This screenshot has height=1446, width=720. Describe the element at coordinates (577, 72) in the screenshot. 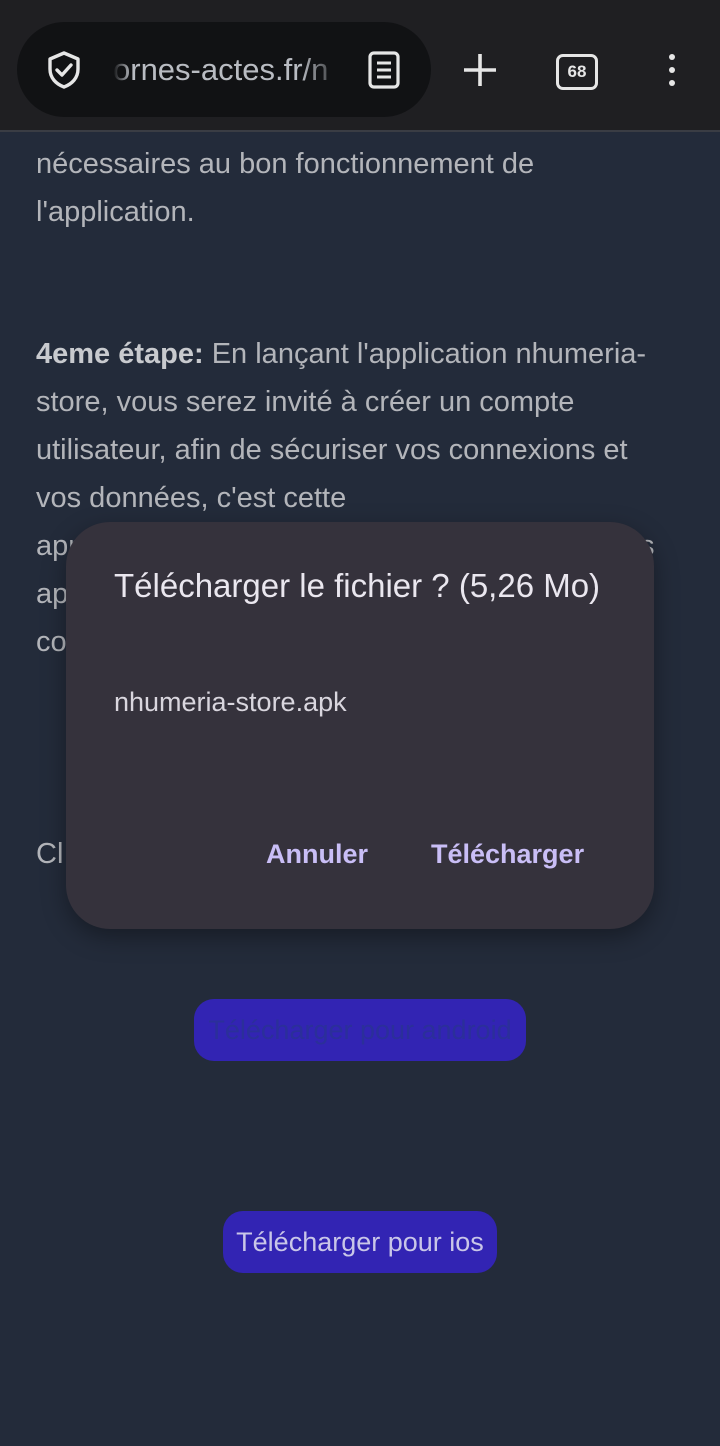

I see `tab-switcher-button: 68` at that location.